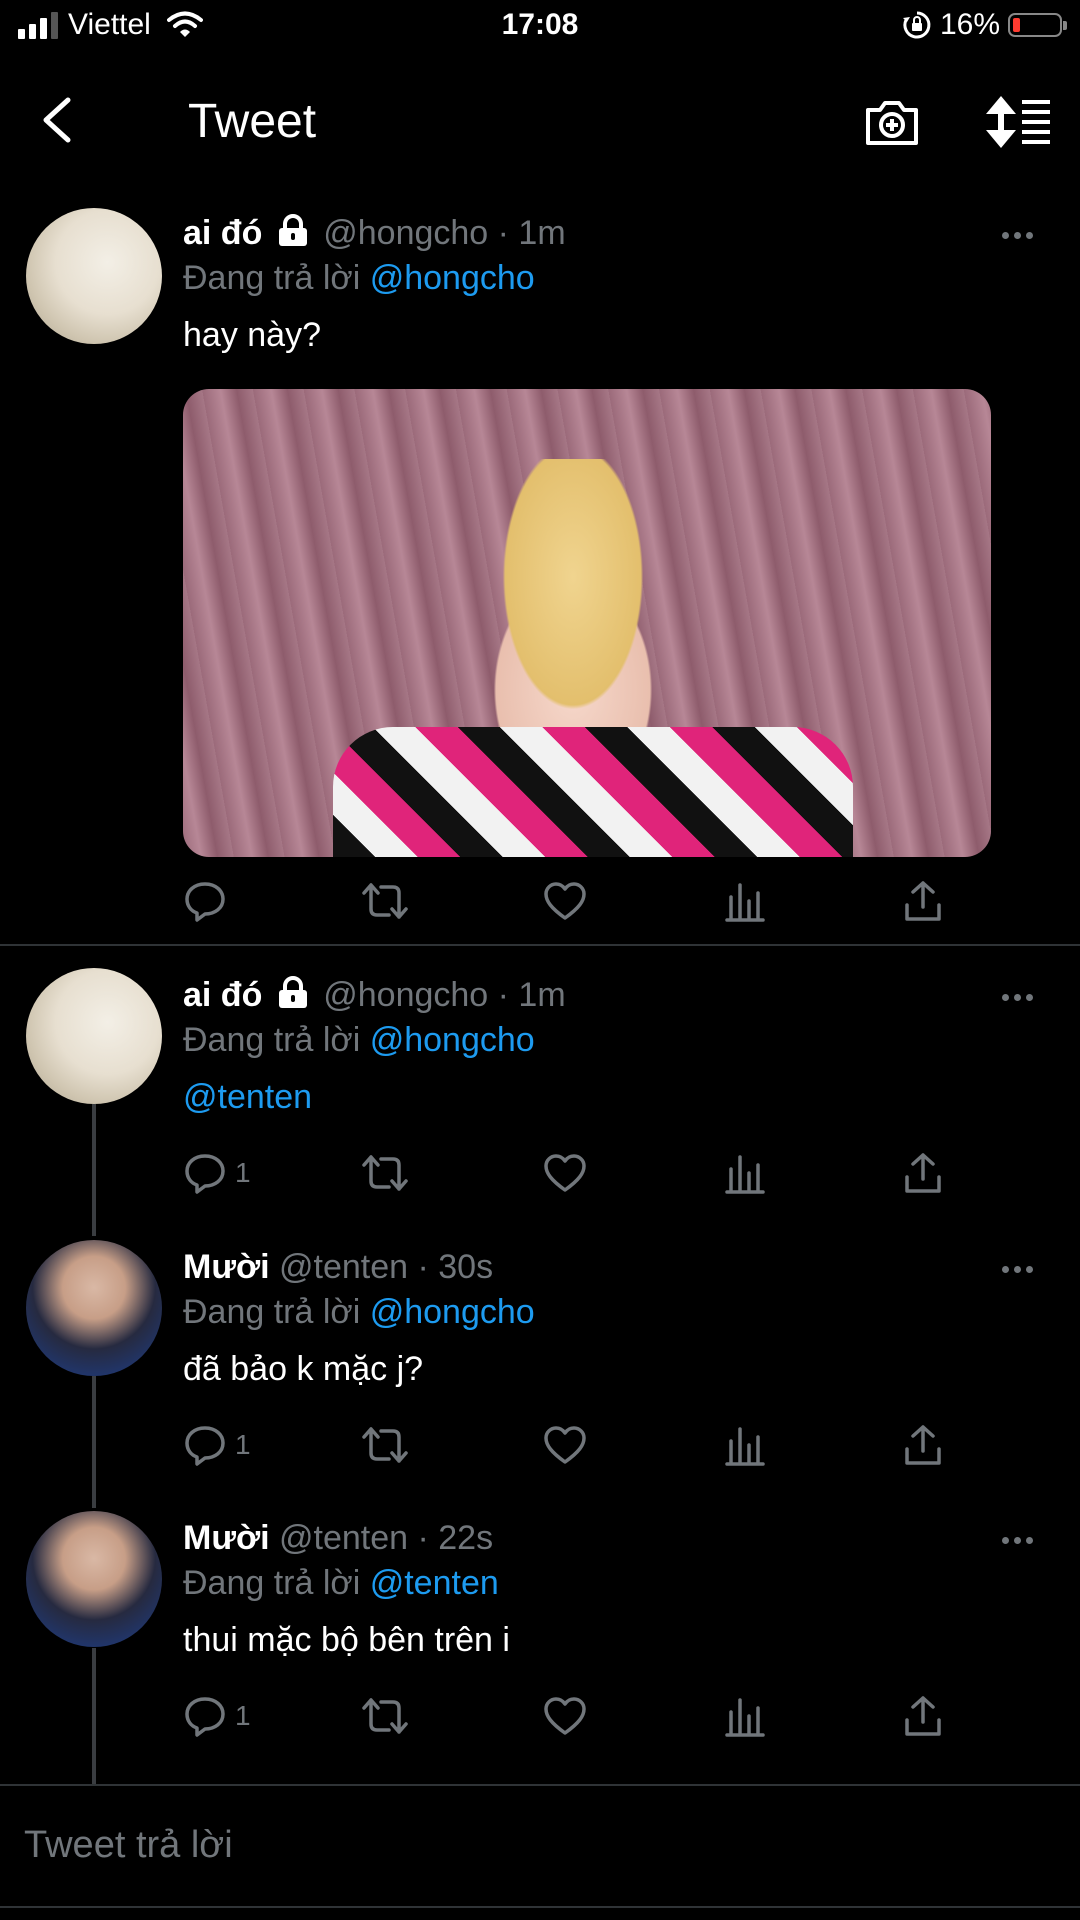 The height and width of the screenshot is (1920, 1080). I want to click on handle-time: @tenten · 30s, so click(386, 1267).